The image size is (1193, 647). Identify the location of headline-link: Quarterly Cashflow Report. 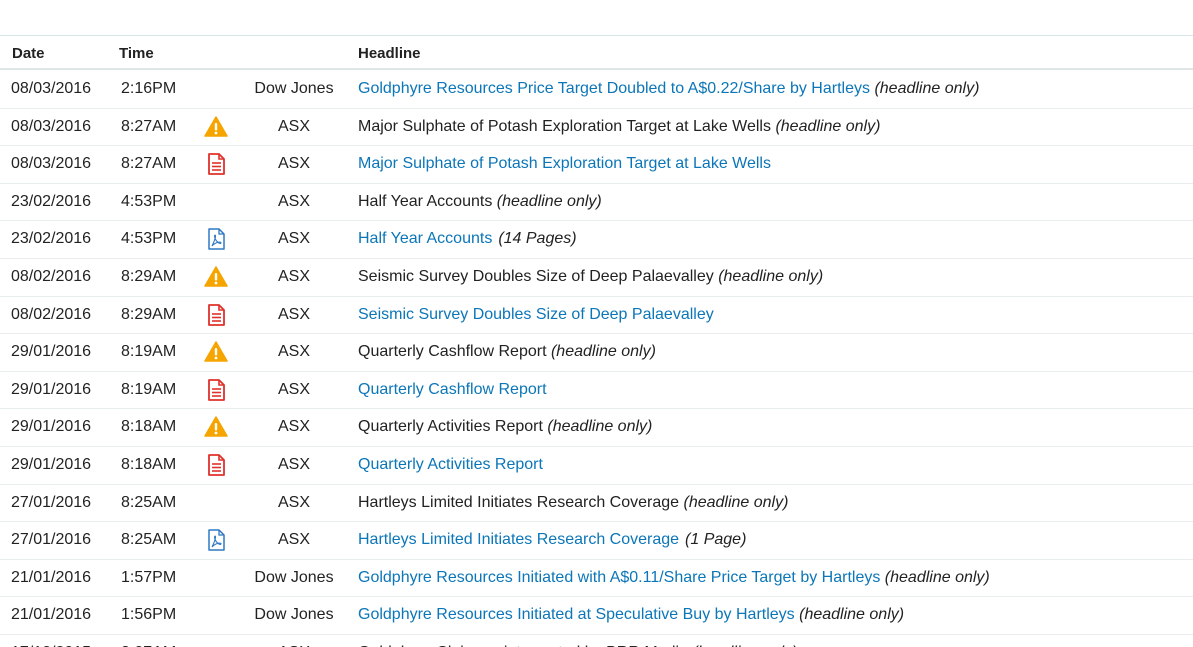
(452, 389).